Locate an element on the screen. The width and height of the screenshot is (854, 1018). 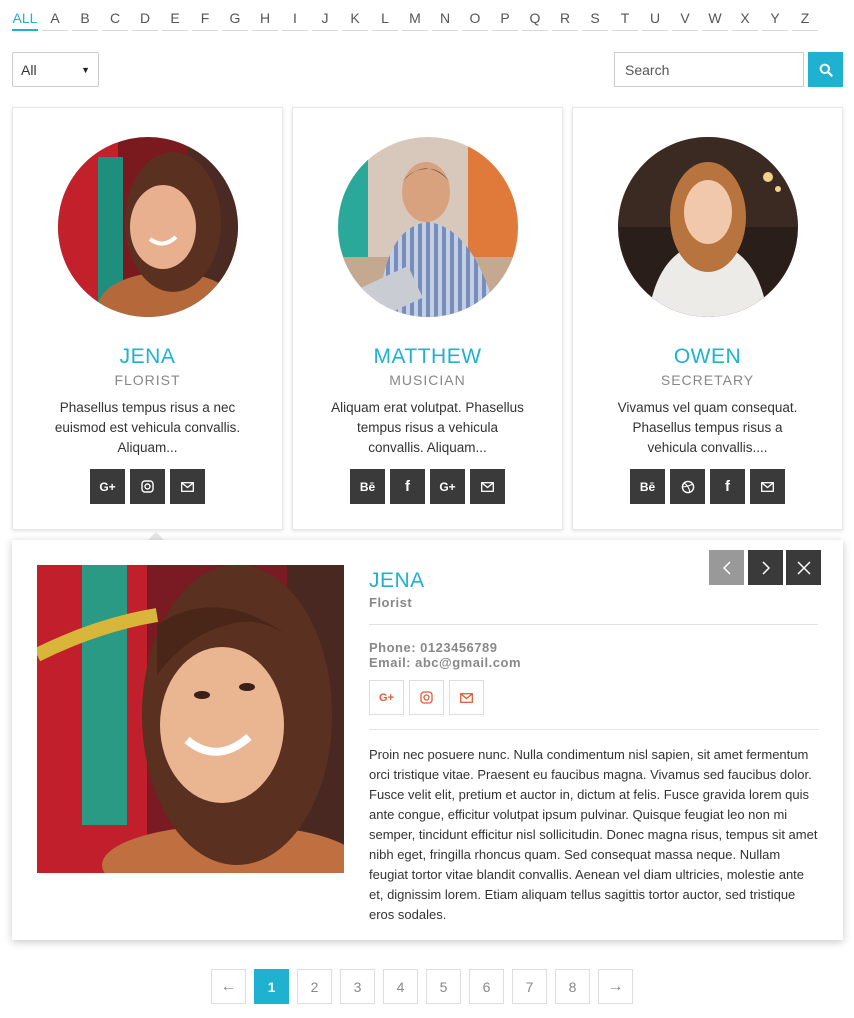
alphabet-letter-c: C is located at coordinates (115, 19).